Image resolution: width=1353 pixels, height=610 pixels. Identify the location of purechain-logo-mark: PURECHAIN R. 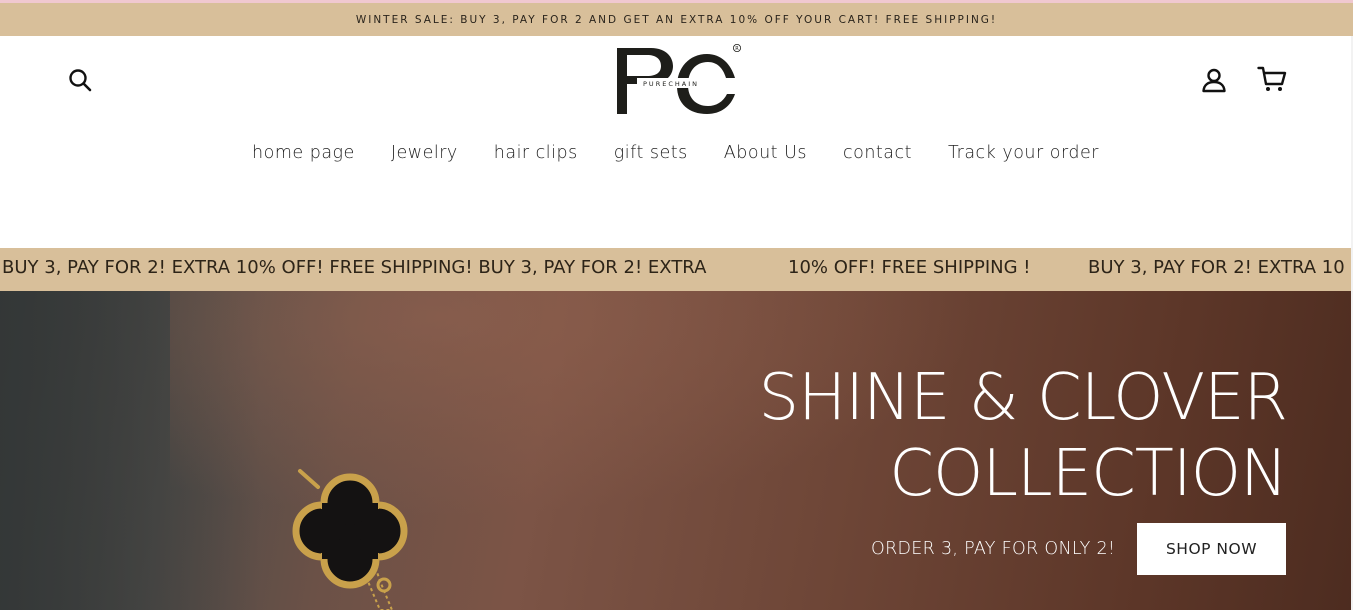
(679, 79).